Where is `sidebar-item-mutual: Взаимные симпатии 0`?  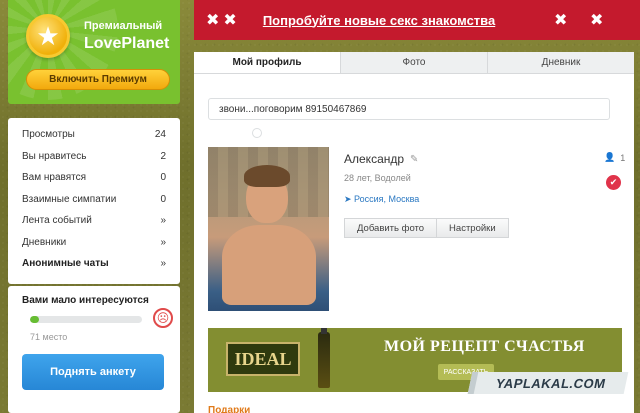
sidebar-item-mutual: Взаимные симпатии 0 is located at coordinates (94, 200).